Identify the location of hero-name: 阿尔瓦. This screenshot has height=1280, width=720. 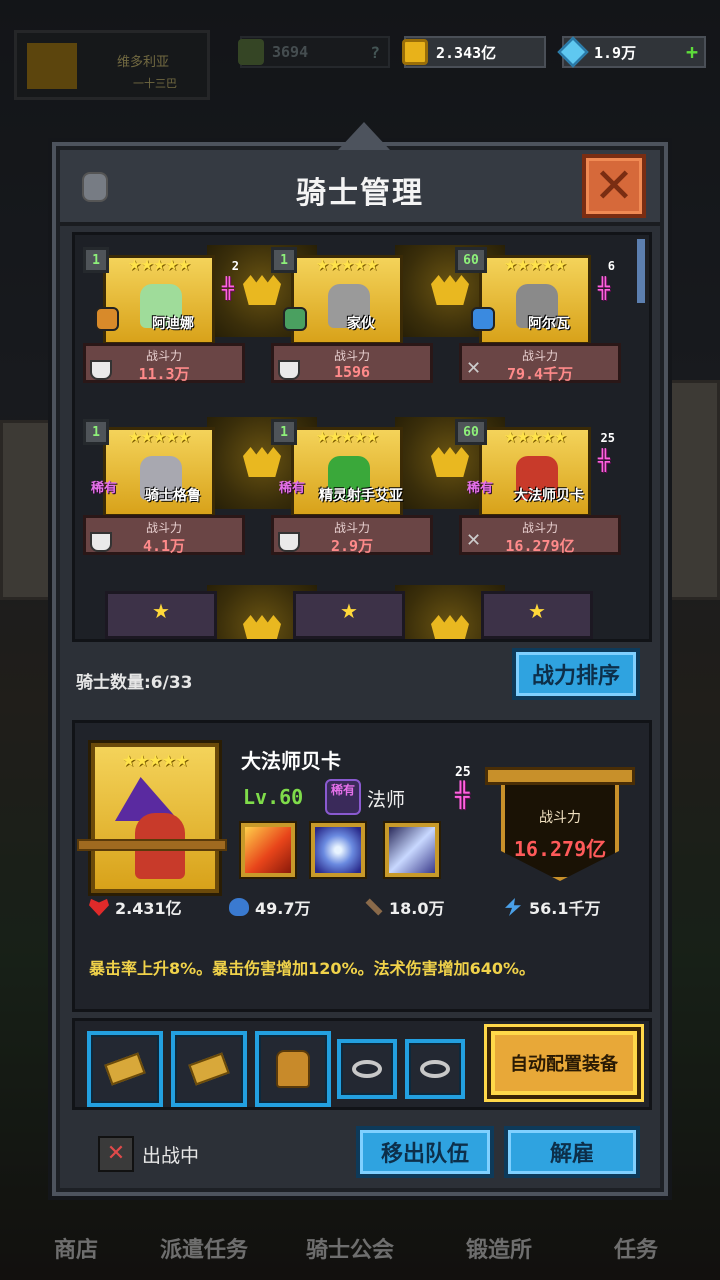
(549, 324).